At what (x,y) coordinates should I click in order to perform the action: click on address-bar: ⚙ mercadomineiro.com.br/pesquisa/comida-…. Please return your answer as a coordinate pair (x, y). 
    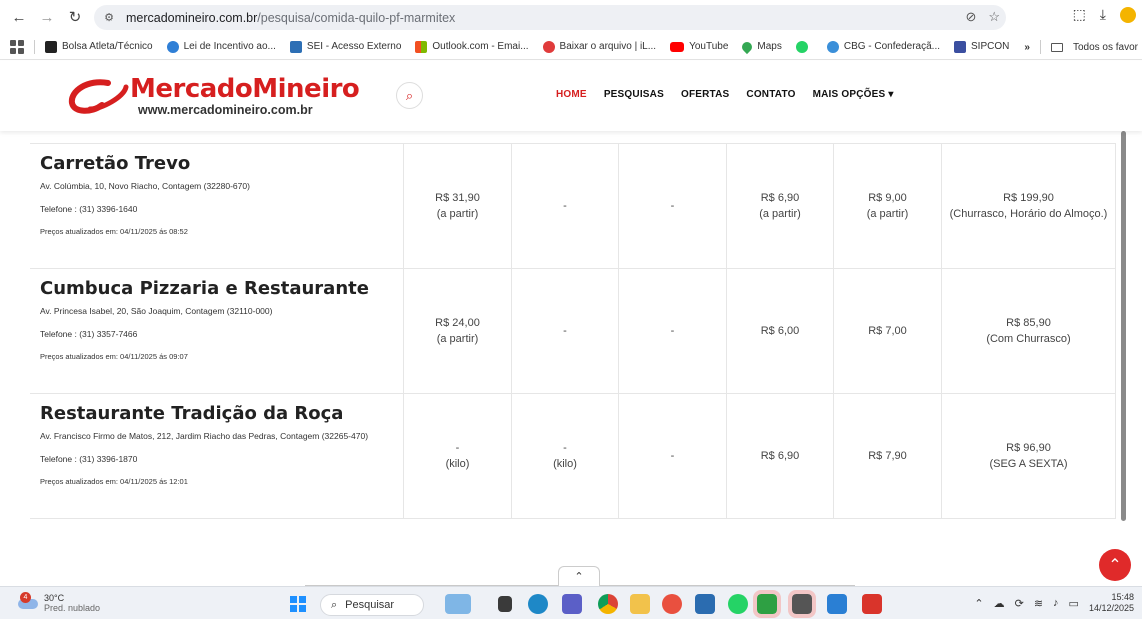
    Looking at the image, I should click on (550, 17).